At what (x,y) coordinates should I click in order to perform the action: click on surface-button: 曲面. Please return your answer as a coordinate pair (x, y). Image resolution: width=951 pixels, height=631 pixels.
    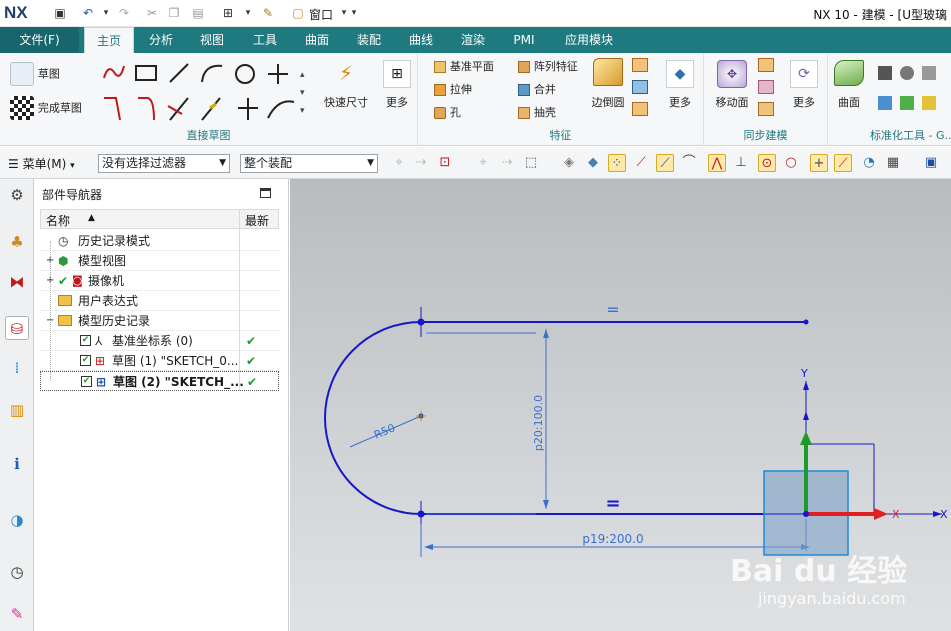
    Looking at the image, I should click on (849, 85).